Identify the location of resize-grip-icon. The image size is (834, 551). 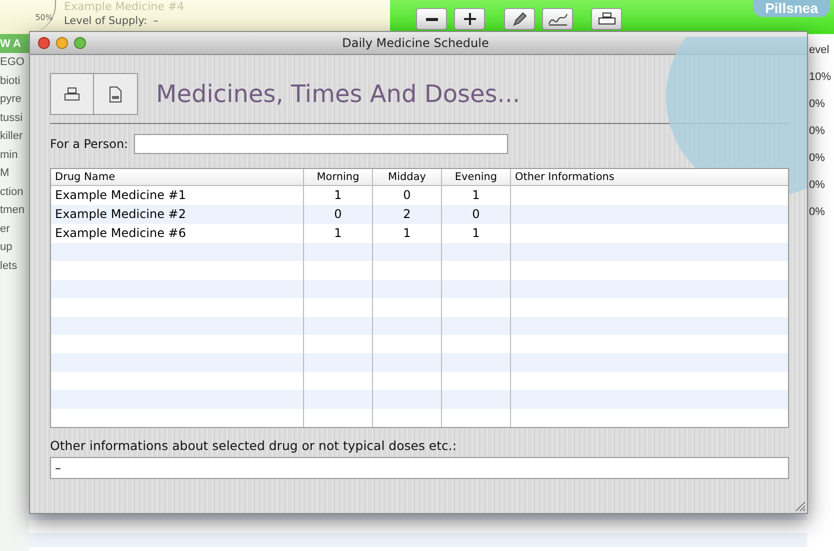
(800, 506).